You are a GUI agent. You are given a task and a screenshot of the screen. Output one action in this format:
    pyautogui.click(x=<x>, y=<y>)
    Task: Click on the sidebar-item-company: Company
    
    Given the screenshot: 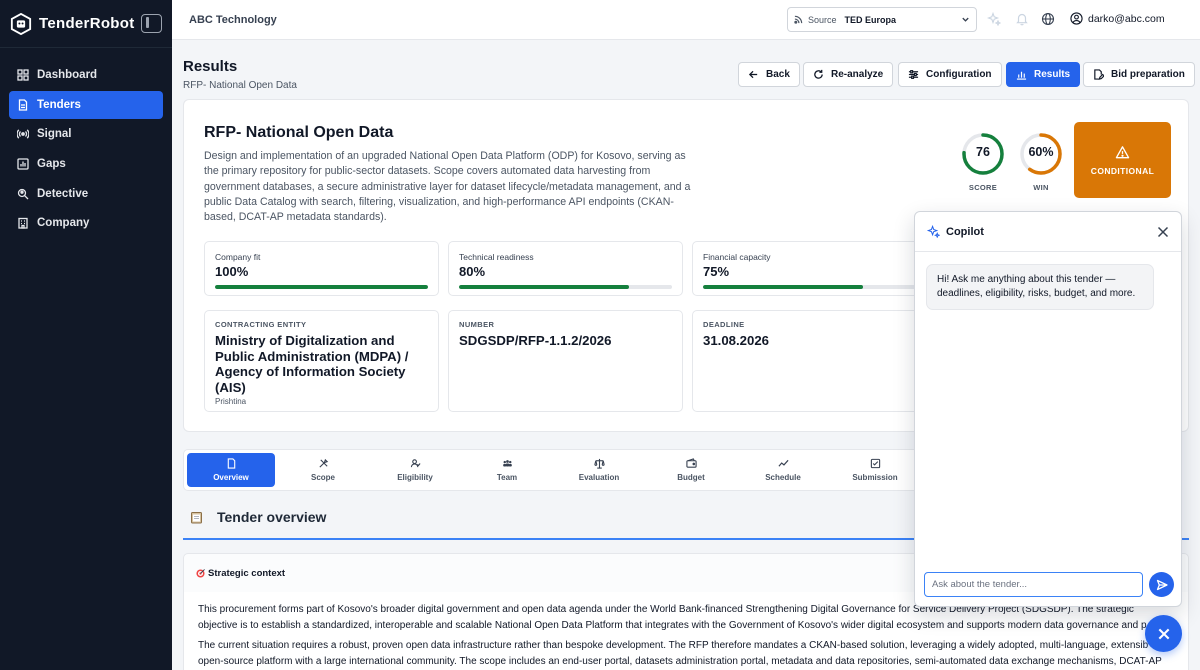 What is the action you would take?
    pyautogui.click(x=86, y=223)
    